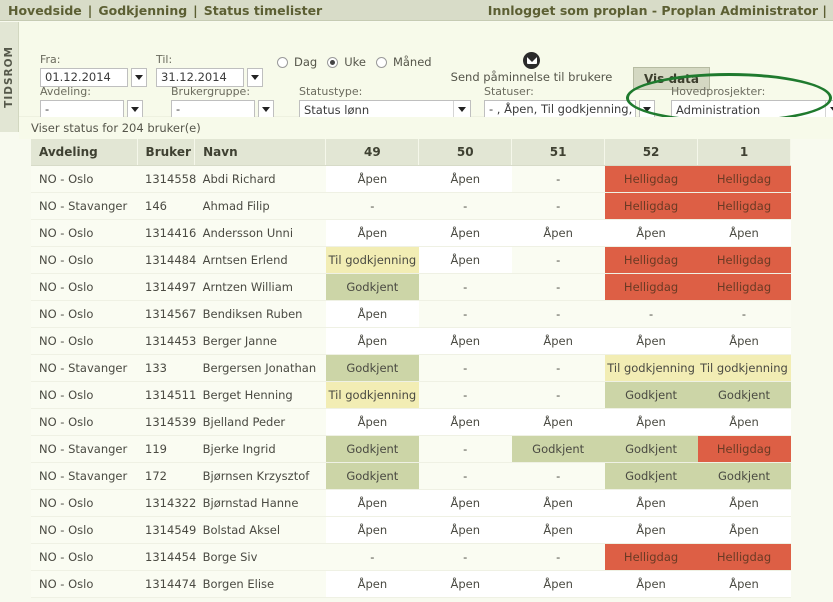 Image resolution: width=833 pixels, height=602 pixels. Describe the element at coordinates (744, 476) in the screenshot. I see `cell-status-week-1: Godkjent` at that location.